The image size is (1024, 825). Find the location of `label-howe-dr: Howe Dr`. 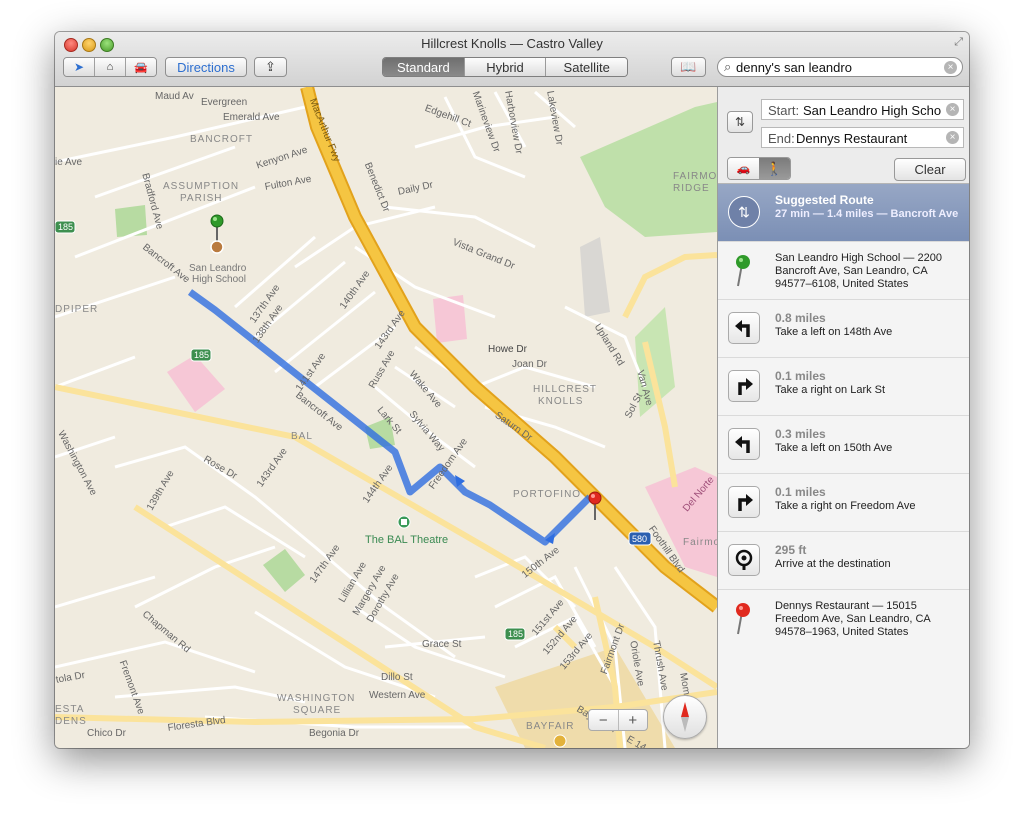

label-howe-dr: Howe Dr is located at coordinates (507, 349).